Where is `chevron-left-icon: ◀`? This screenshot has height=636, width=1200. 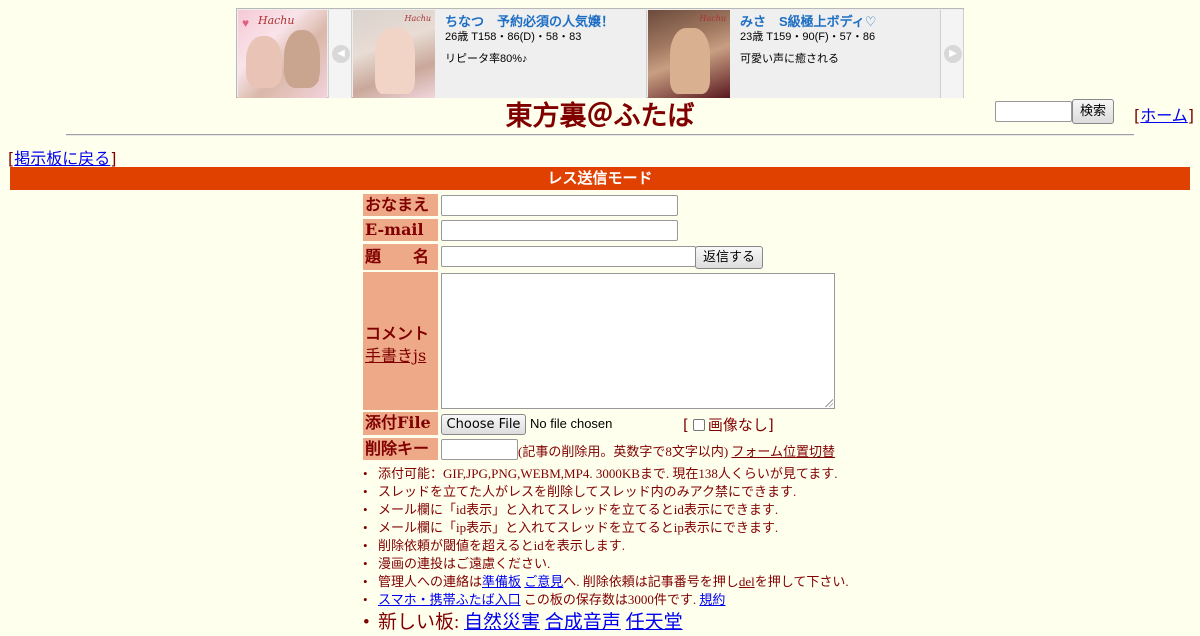 chevron-left-icon: ◀ is located at coordinates (341, 54).